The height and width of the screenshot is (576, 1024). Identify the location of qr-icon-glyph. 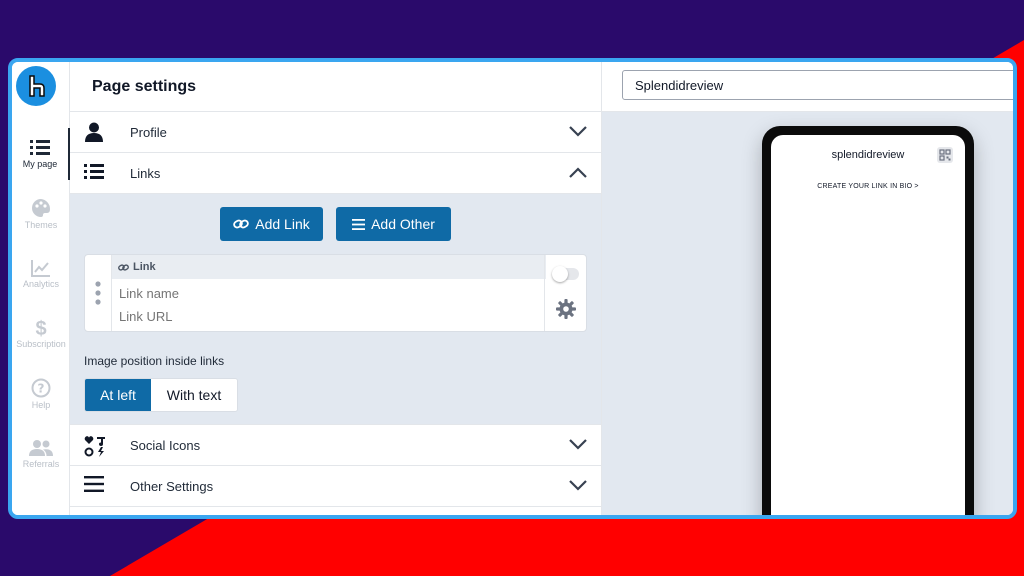
(945, 155).